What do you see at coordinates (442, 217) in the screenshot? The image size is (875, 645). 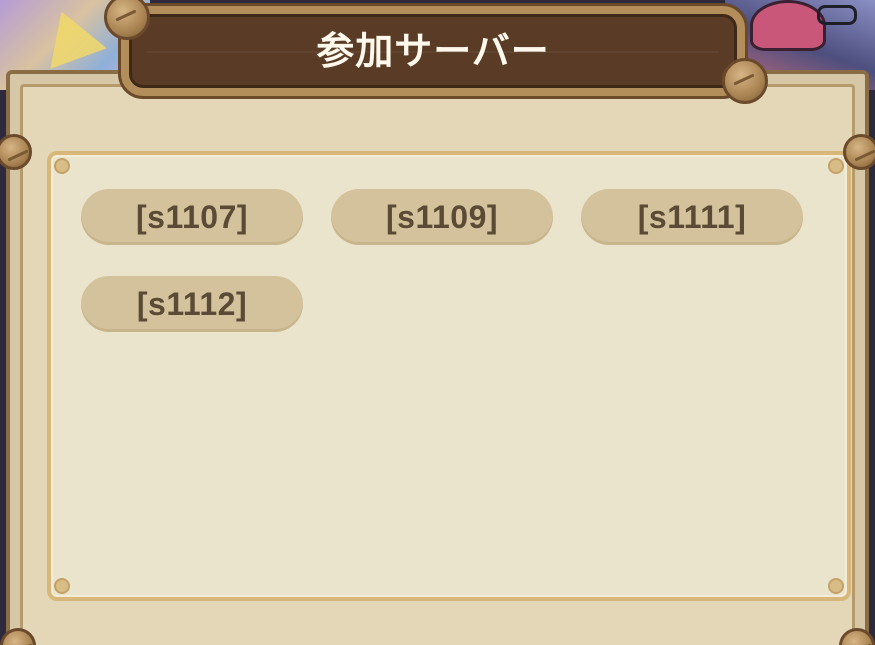 I see `server-button-s1109: [s1109]` at bounding box center [442, 217].